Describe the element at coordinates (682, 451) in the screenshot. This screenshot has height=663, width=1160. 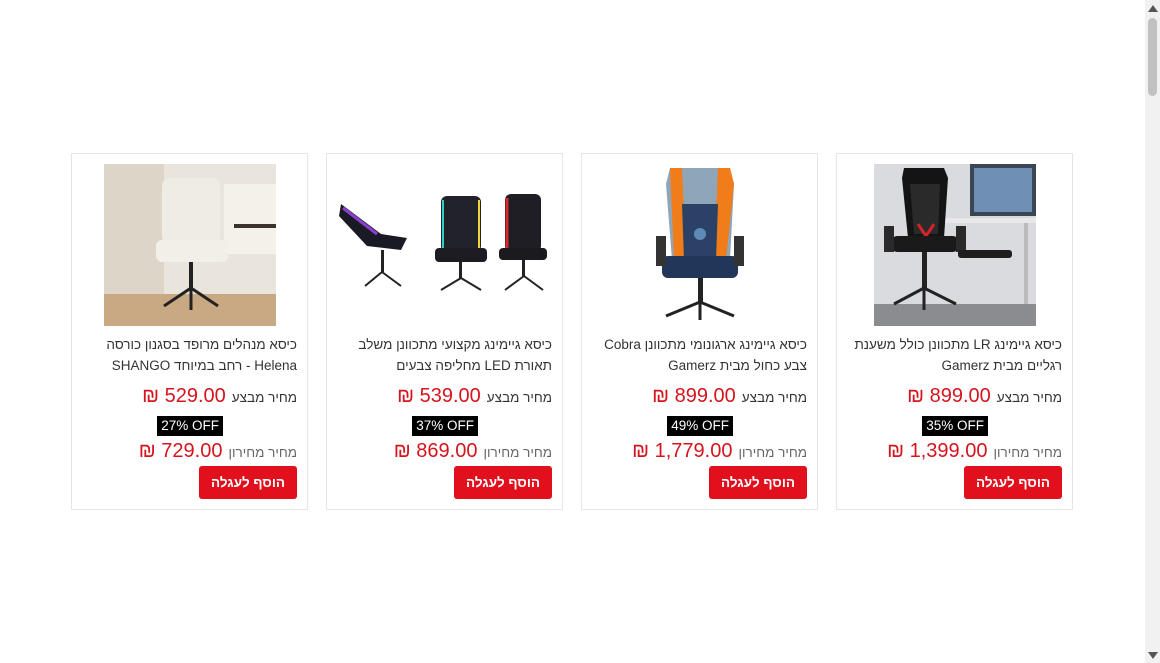
I see `list-price: ₪ 1,779.00` at that location.